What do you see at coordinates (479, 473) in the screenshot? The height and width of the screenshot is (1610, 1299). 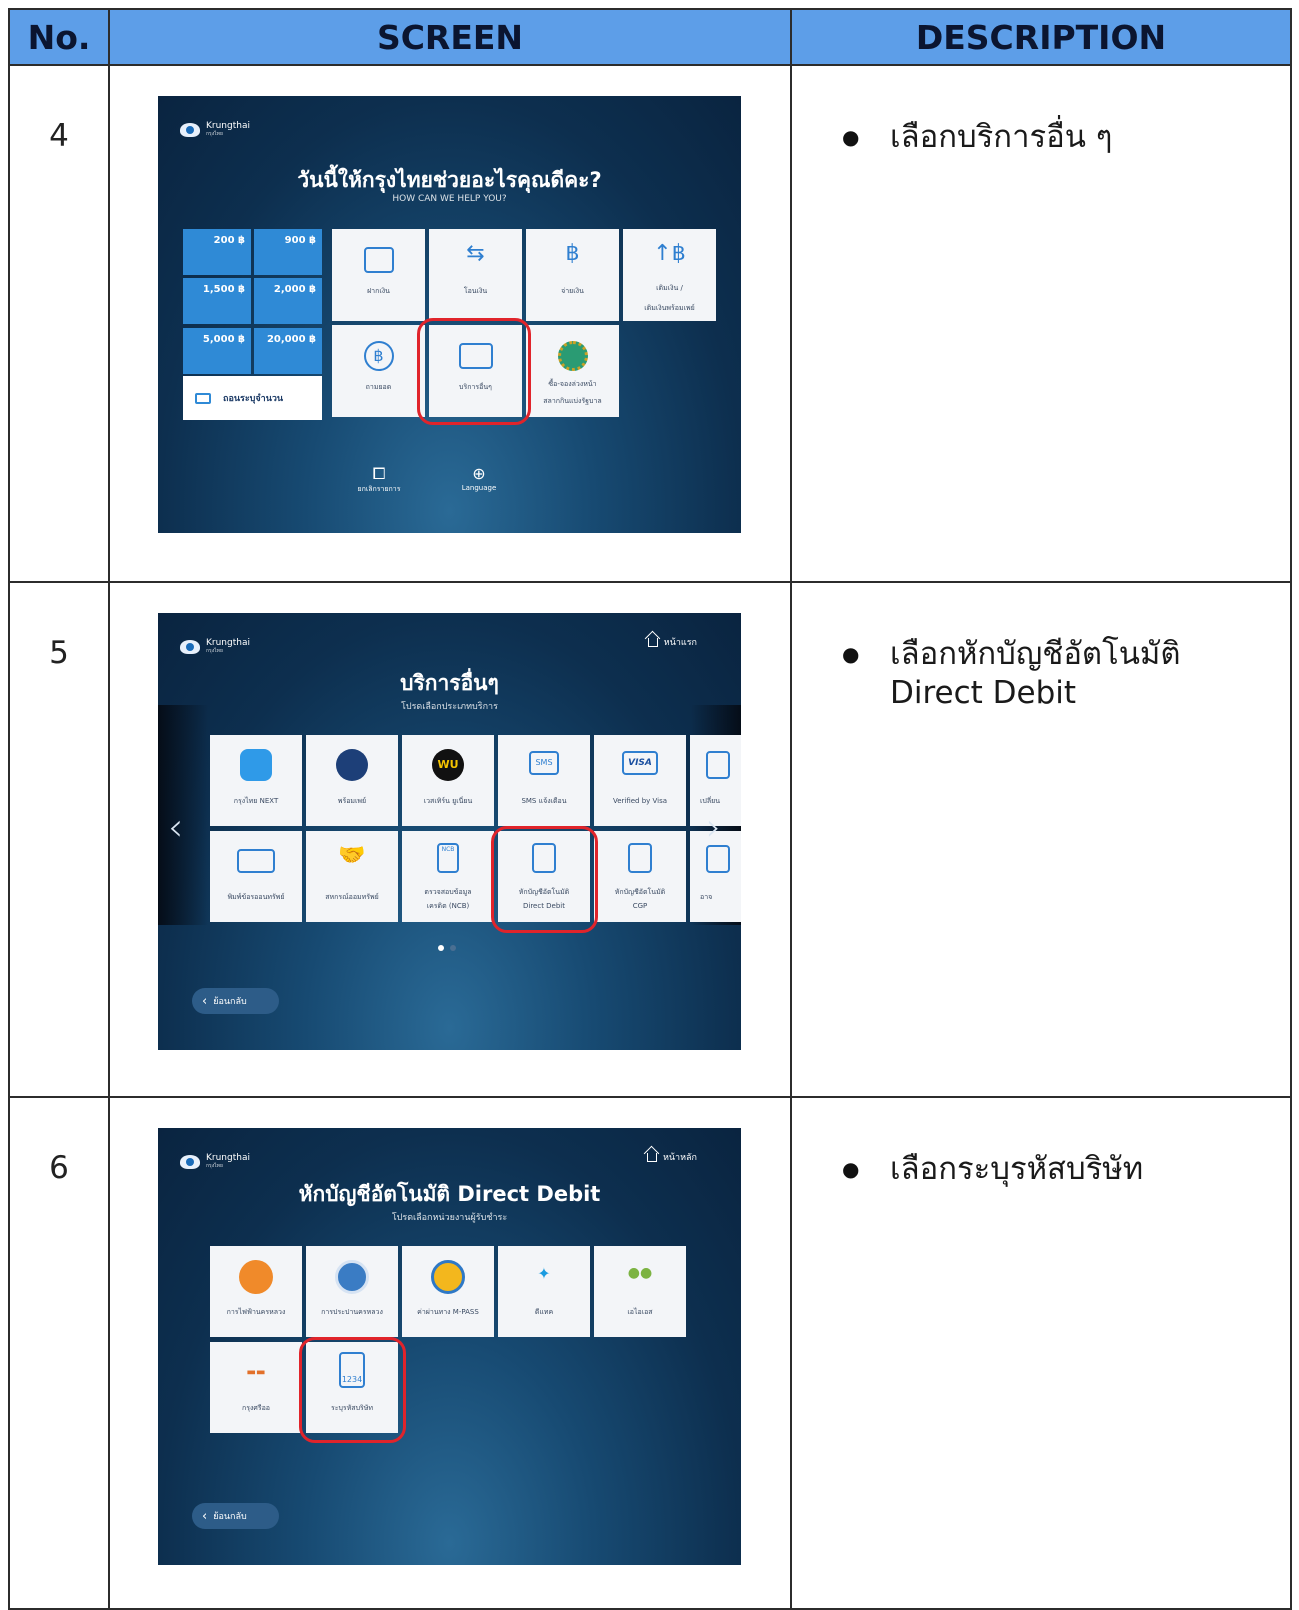 I see `globe-icon: ⊕` at bounding box center [479, 473].